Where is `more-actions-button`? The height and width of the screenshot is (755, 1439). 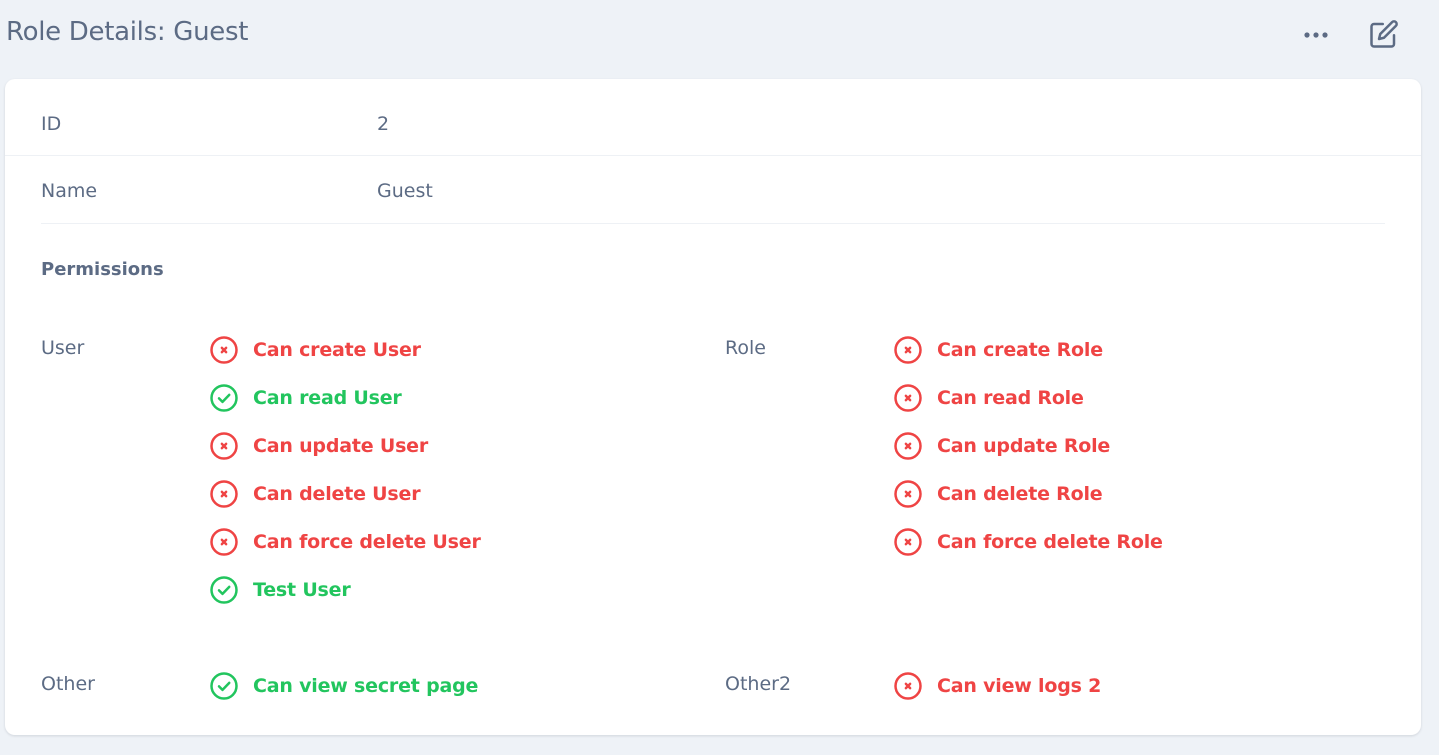
more-actions-button is located at coordinates (1316, 35).